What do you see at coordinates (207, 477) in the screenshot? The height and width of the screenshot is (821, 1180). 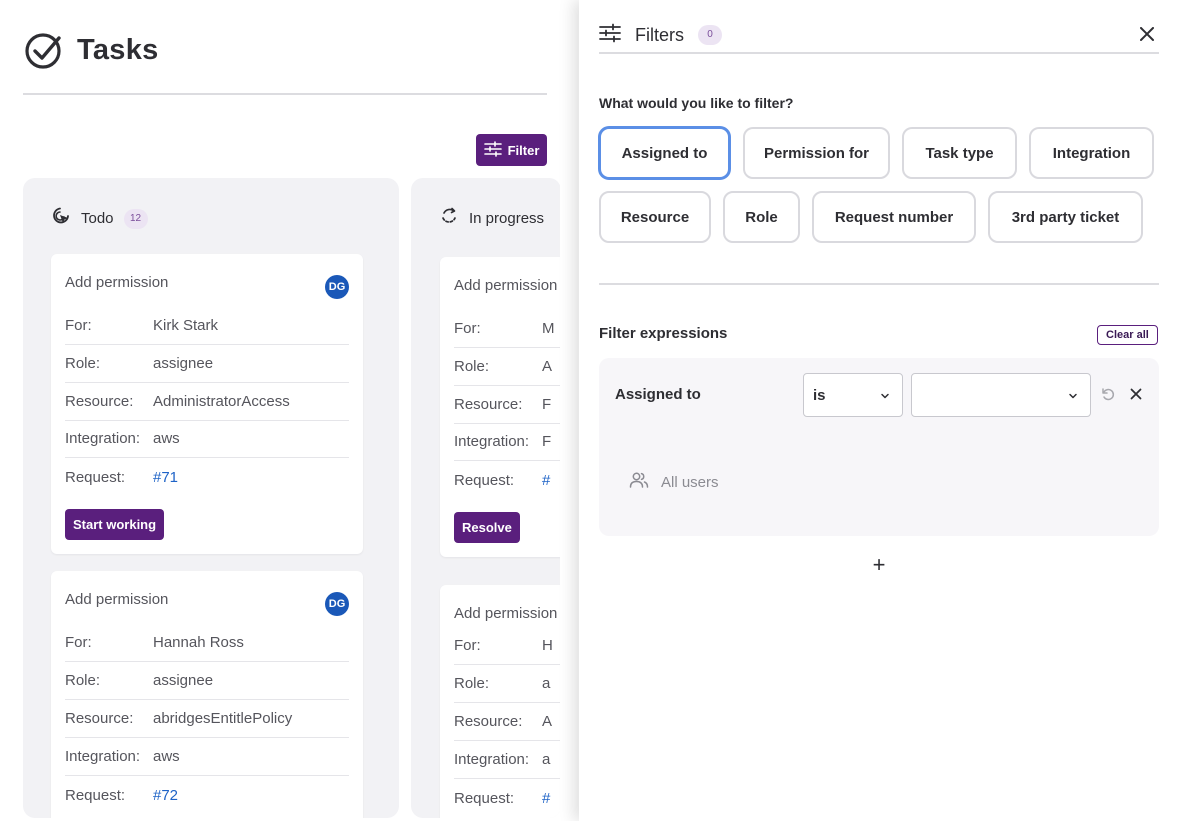 I see `card-field-row: Request: #71` at bounding box center [207, 477].